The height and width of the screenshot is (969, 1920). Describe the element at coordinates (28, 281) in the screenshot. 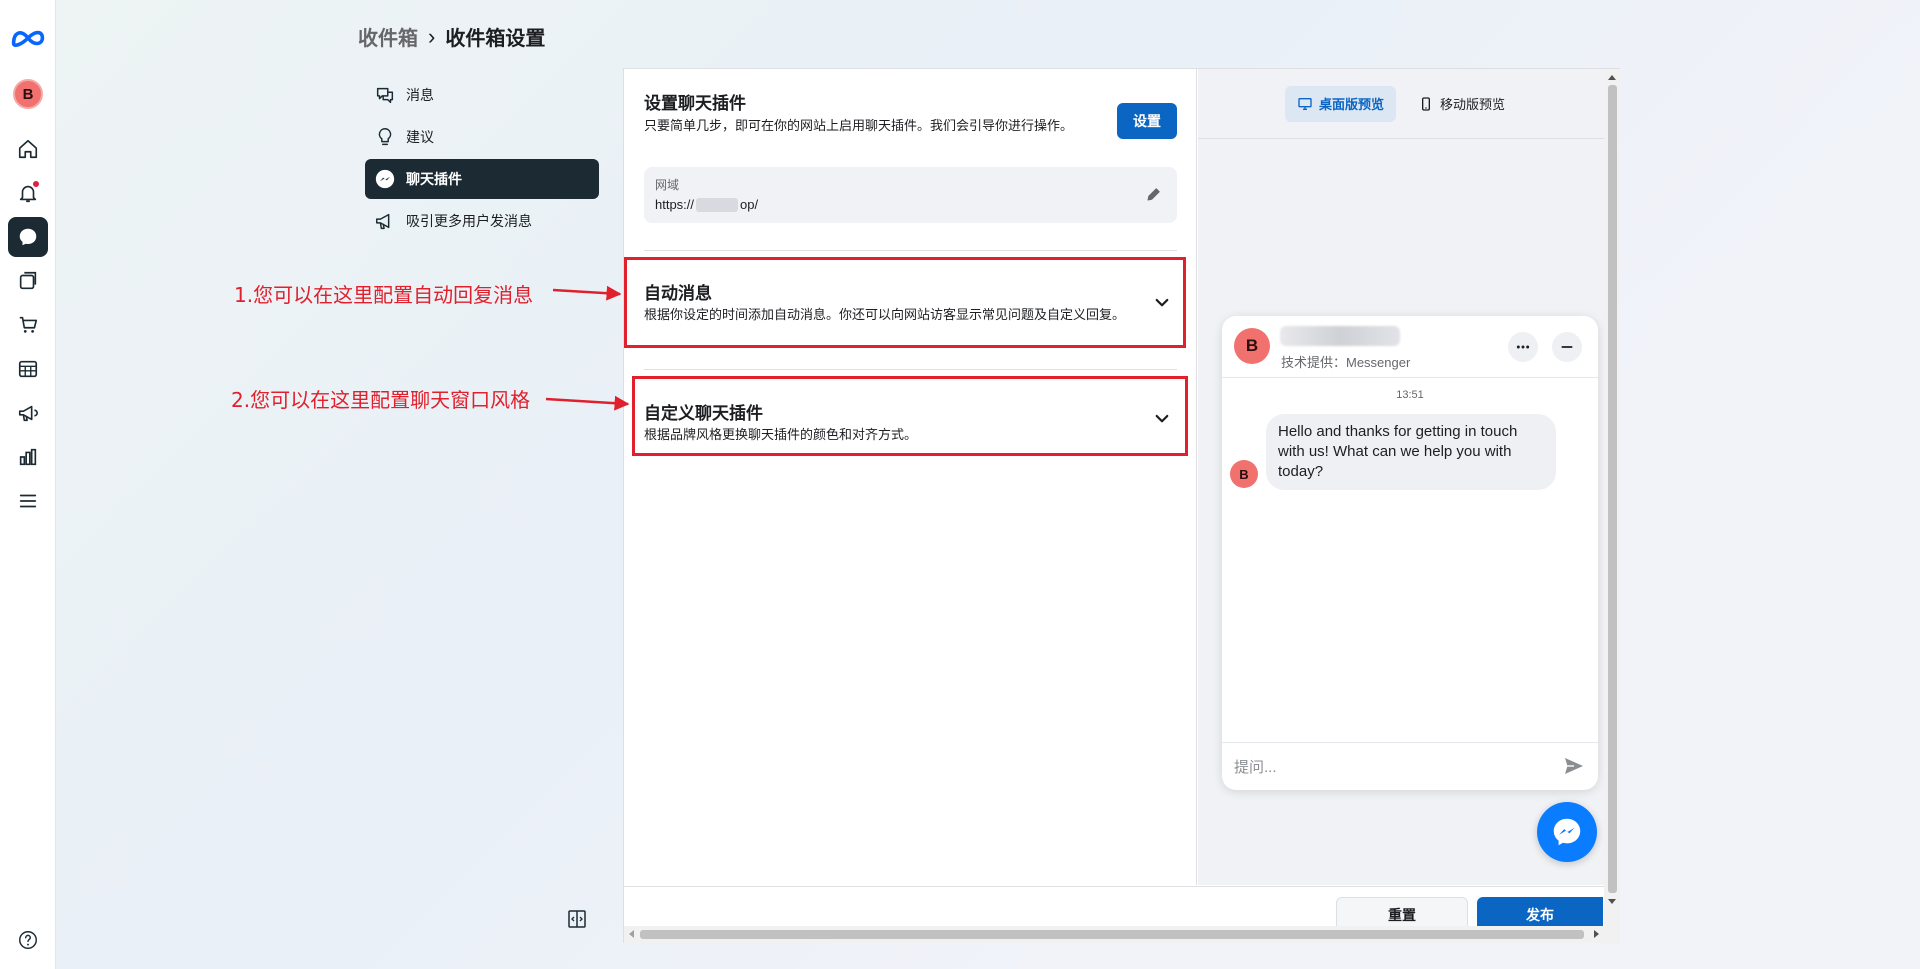

I see `content-icon` at that location.